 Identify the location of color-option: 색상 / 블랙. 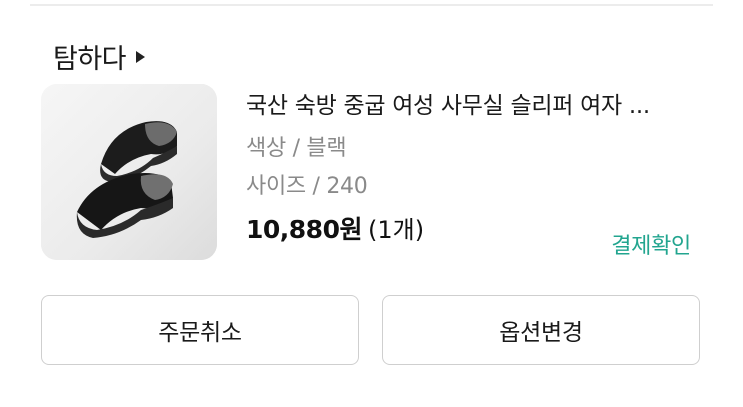
(296, 148).